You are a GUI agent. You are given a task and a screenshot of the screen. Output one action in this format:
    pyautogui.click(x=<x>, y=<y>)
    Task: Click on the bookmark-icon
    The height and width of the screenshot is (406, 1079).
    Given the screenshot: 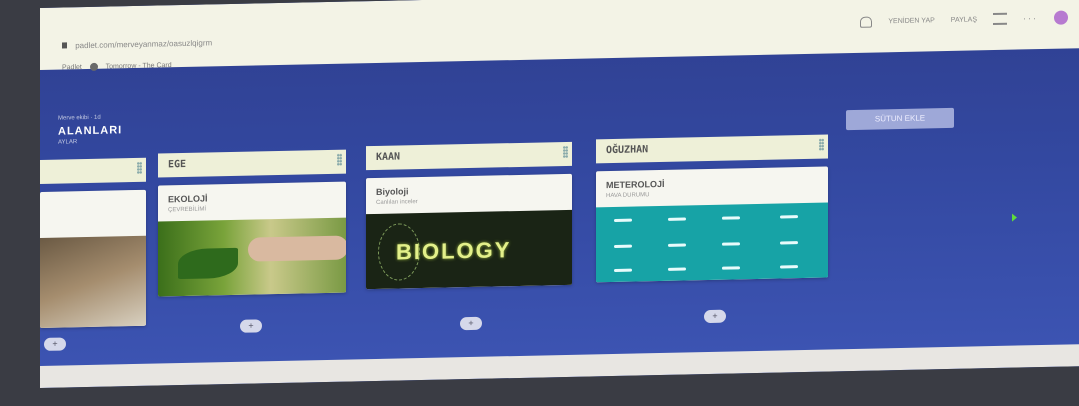 What is the action you would take?
    pyautogui.click(x=93, y=66)
    